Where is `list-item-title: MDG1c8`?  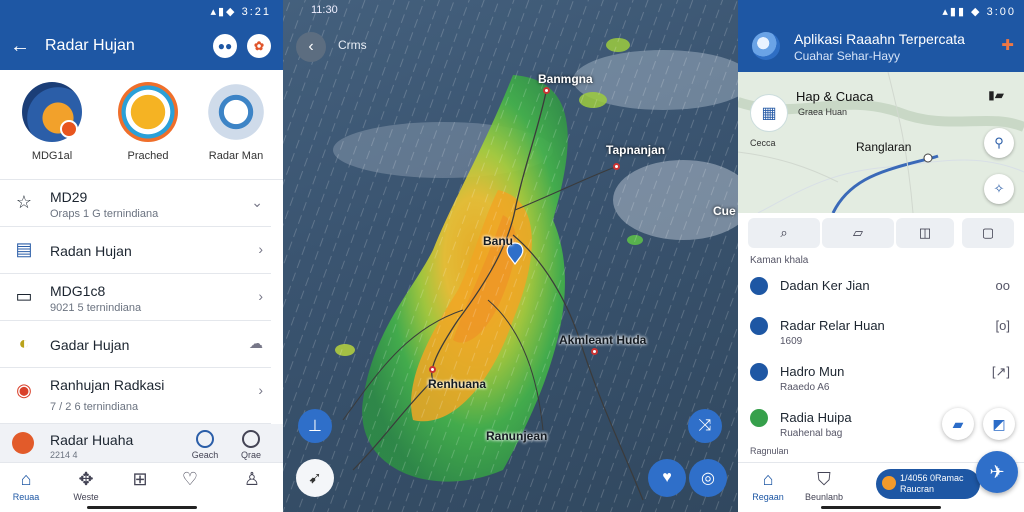
list-item-title: MDG1c8 is located at coordinates (78, 291).